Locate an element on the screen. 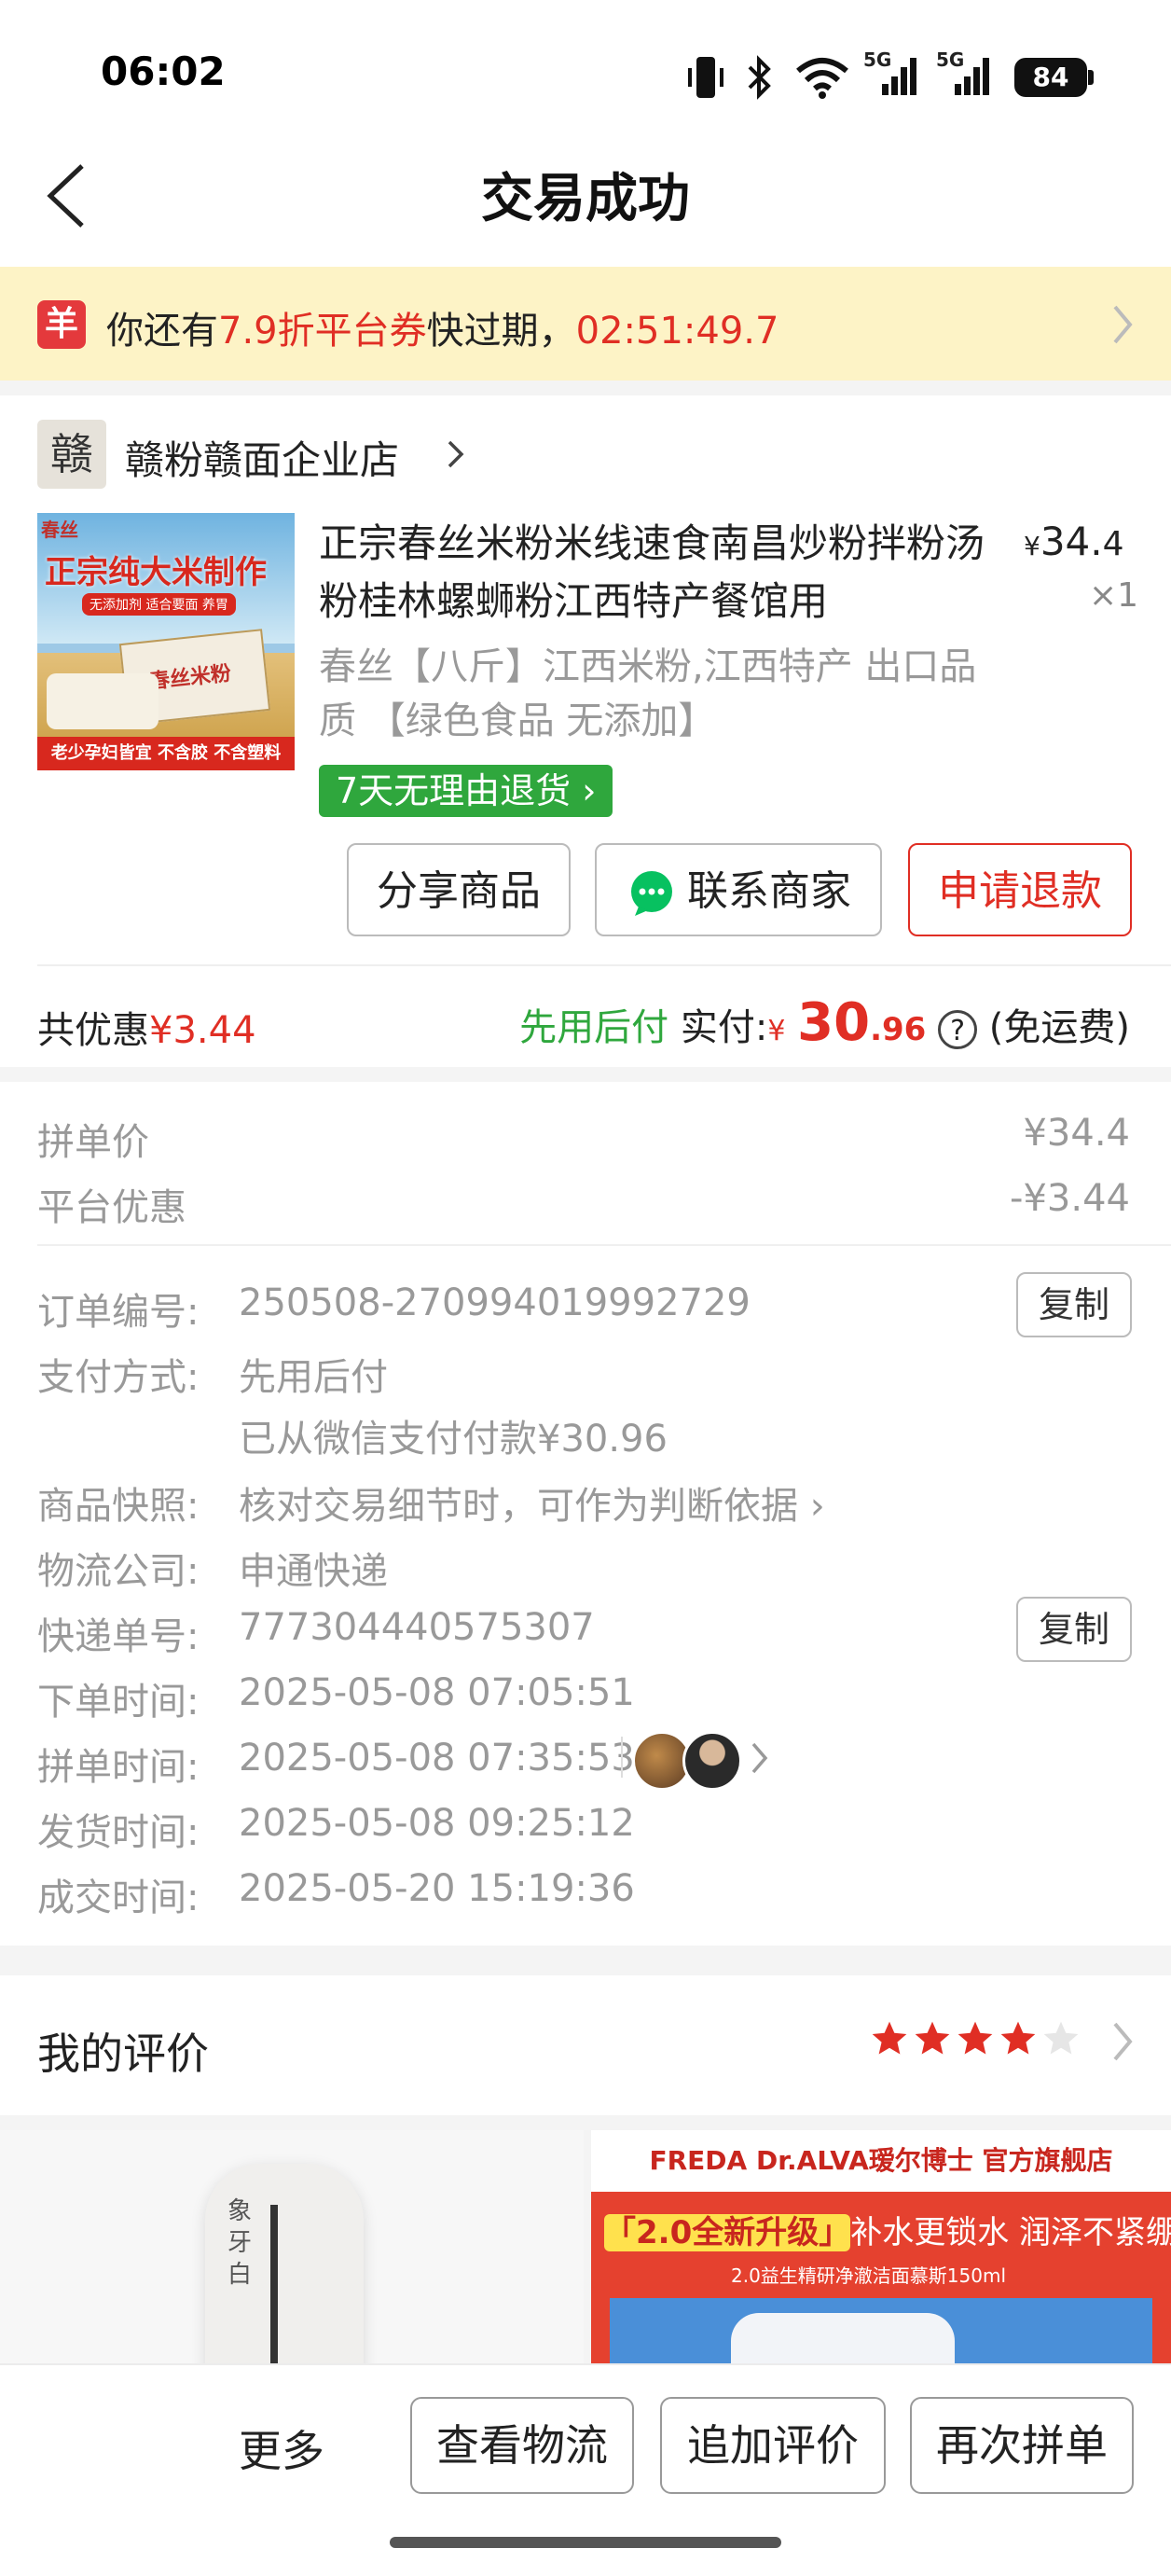 This screenshot has width=1171, height=2576. coupon-message: 你还有7.9折平台券快过期，02:51:49.7 is located at coordinates (442, 327).